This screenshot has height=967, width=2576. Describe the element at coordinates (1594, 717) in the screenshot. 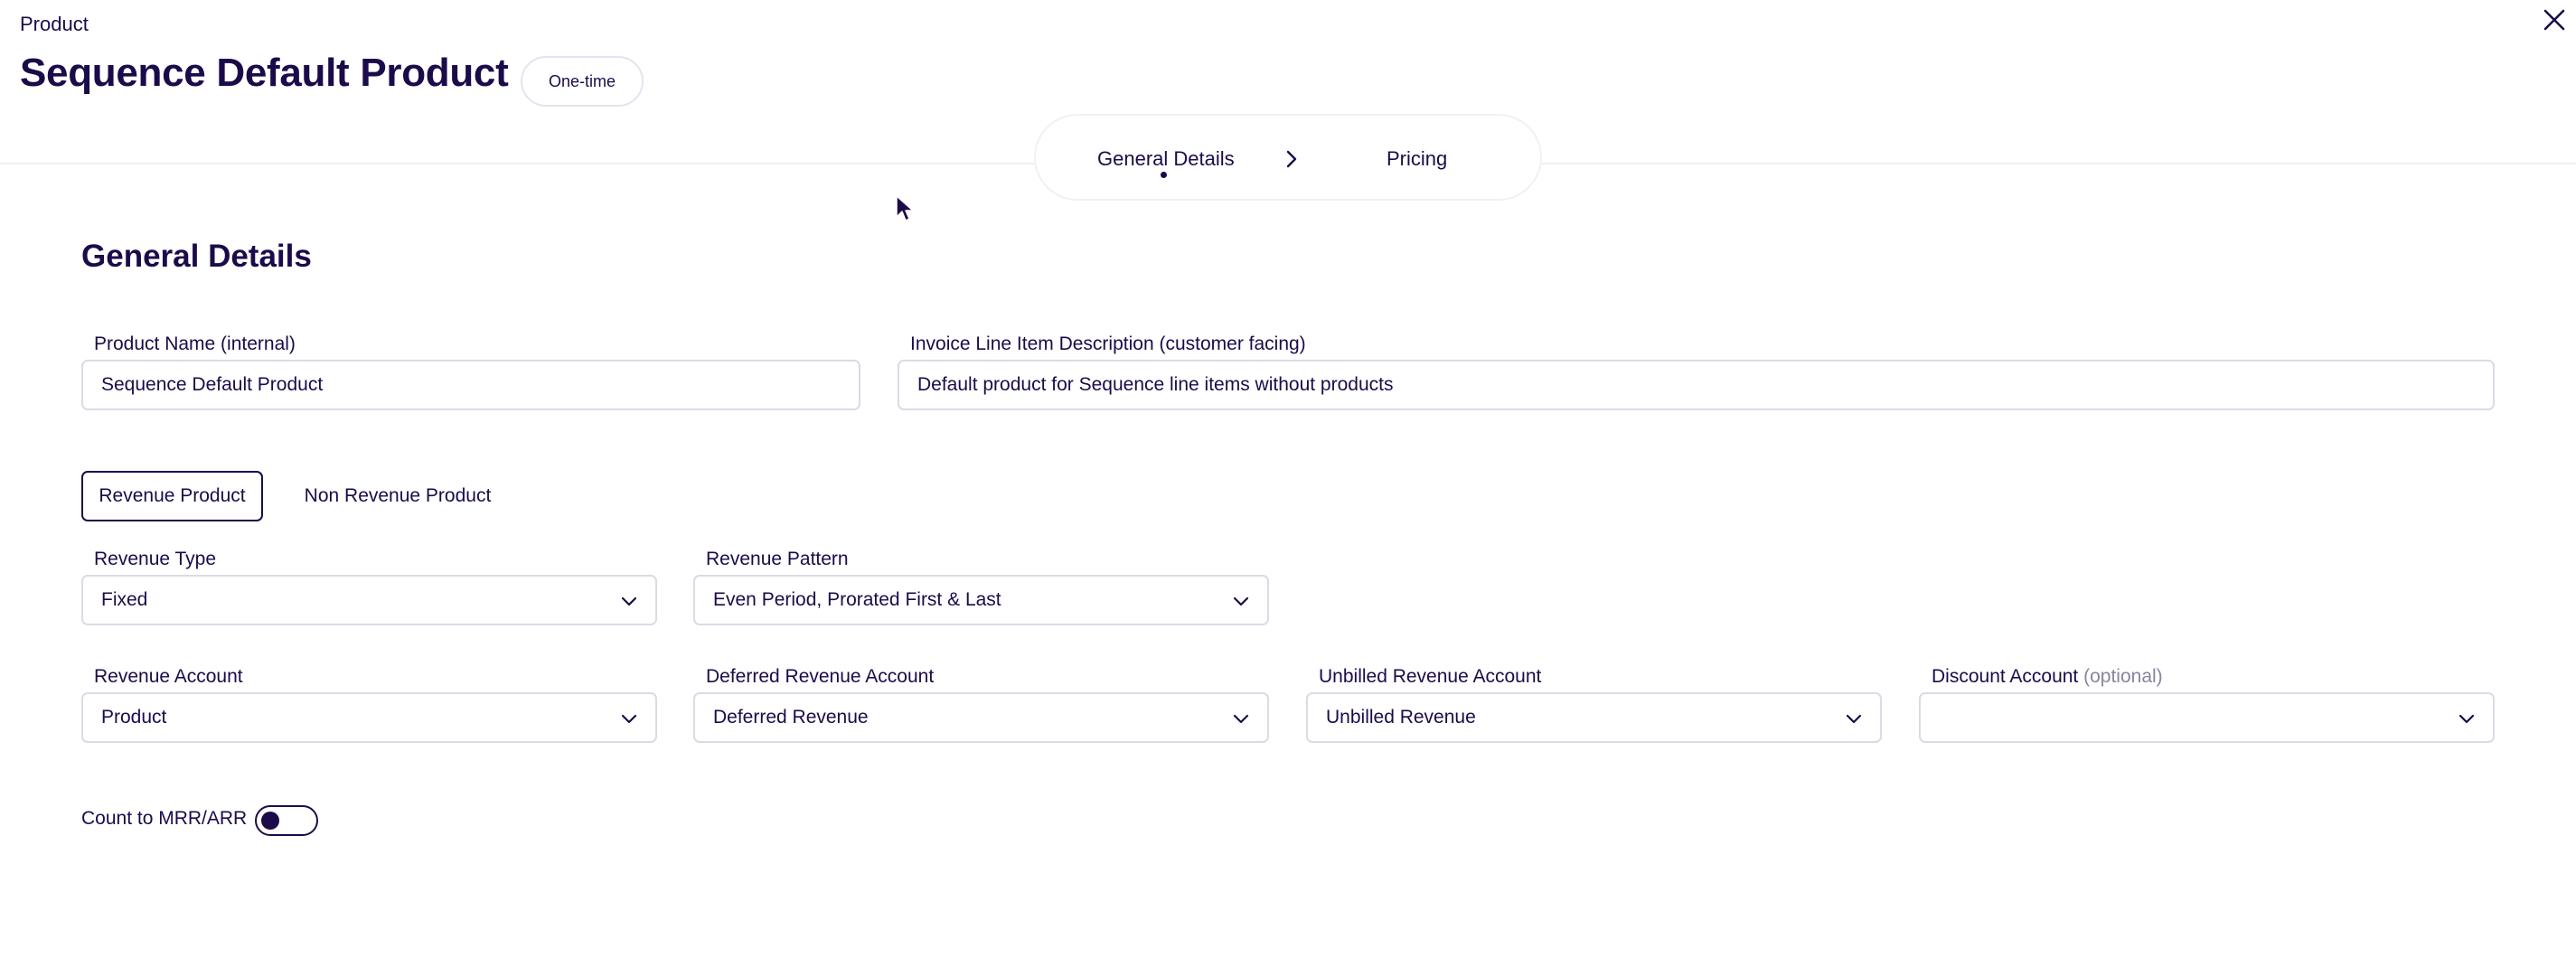

I see `unbilled-revenue-account-select: Unbilled Revenue` at that location.